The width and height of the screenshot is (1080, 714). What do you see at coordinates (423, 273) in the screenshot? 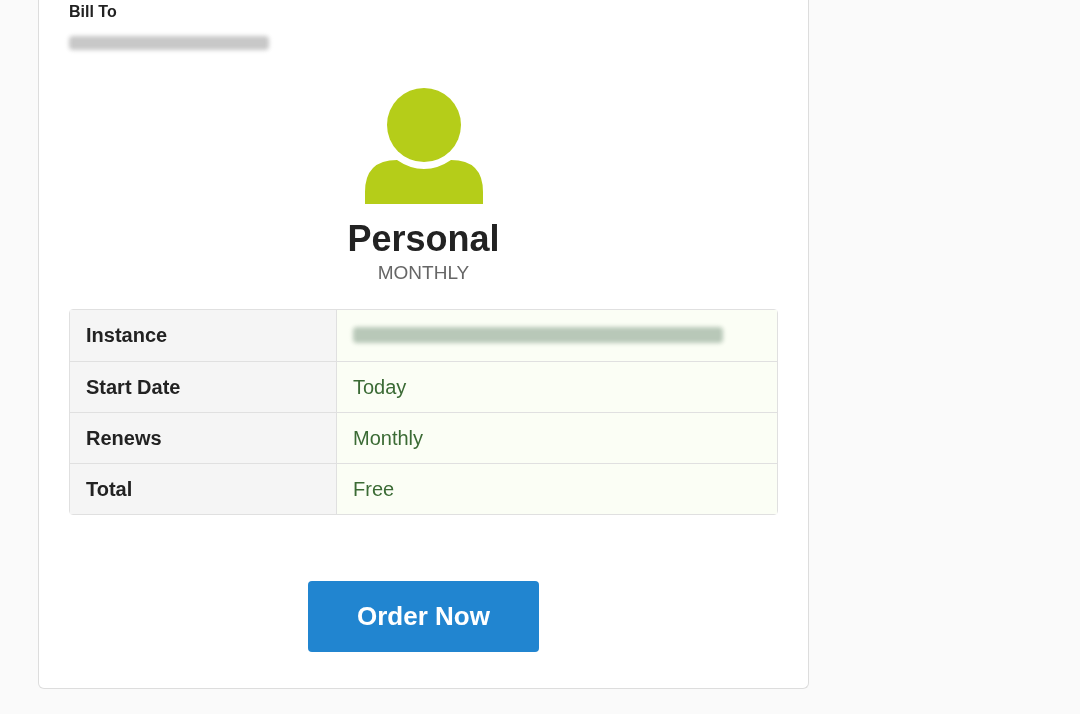
I see `billing-cycle: MONTHLY` at bounding box center [423, 273].